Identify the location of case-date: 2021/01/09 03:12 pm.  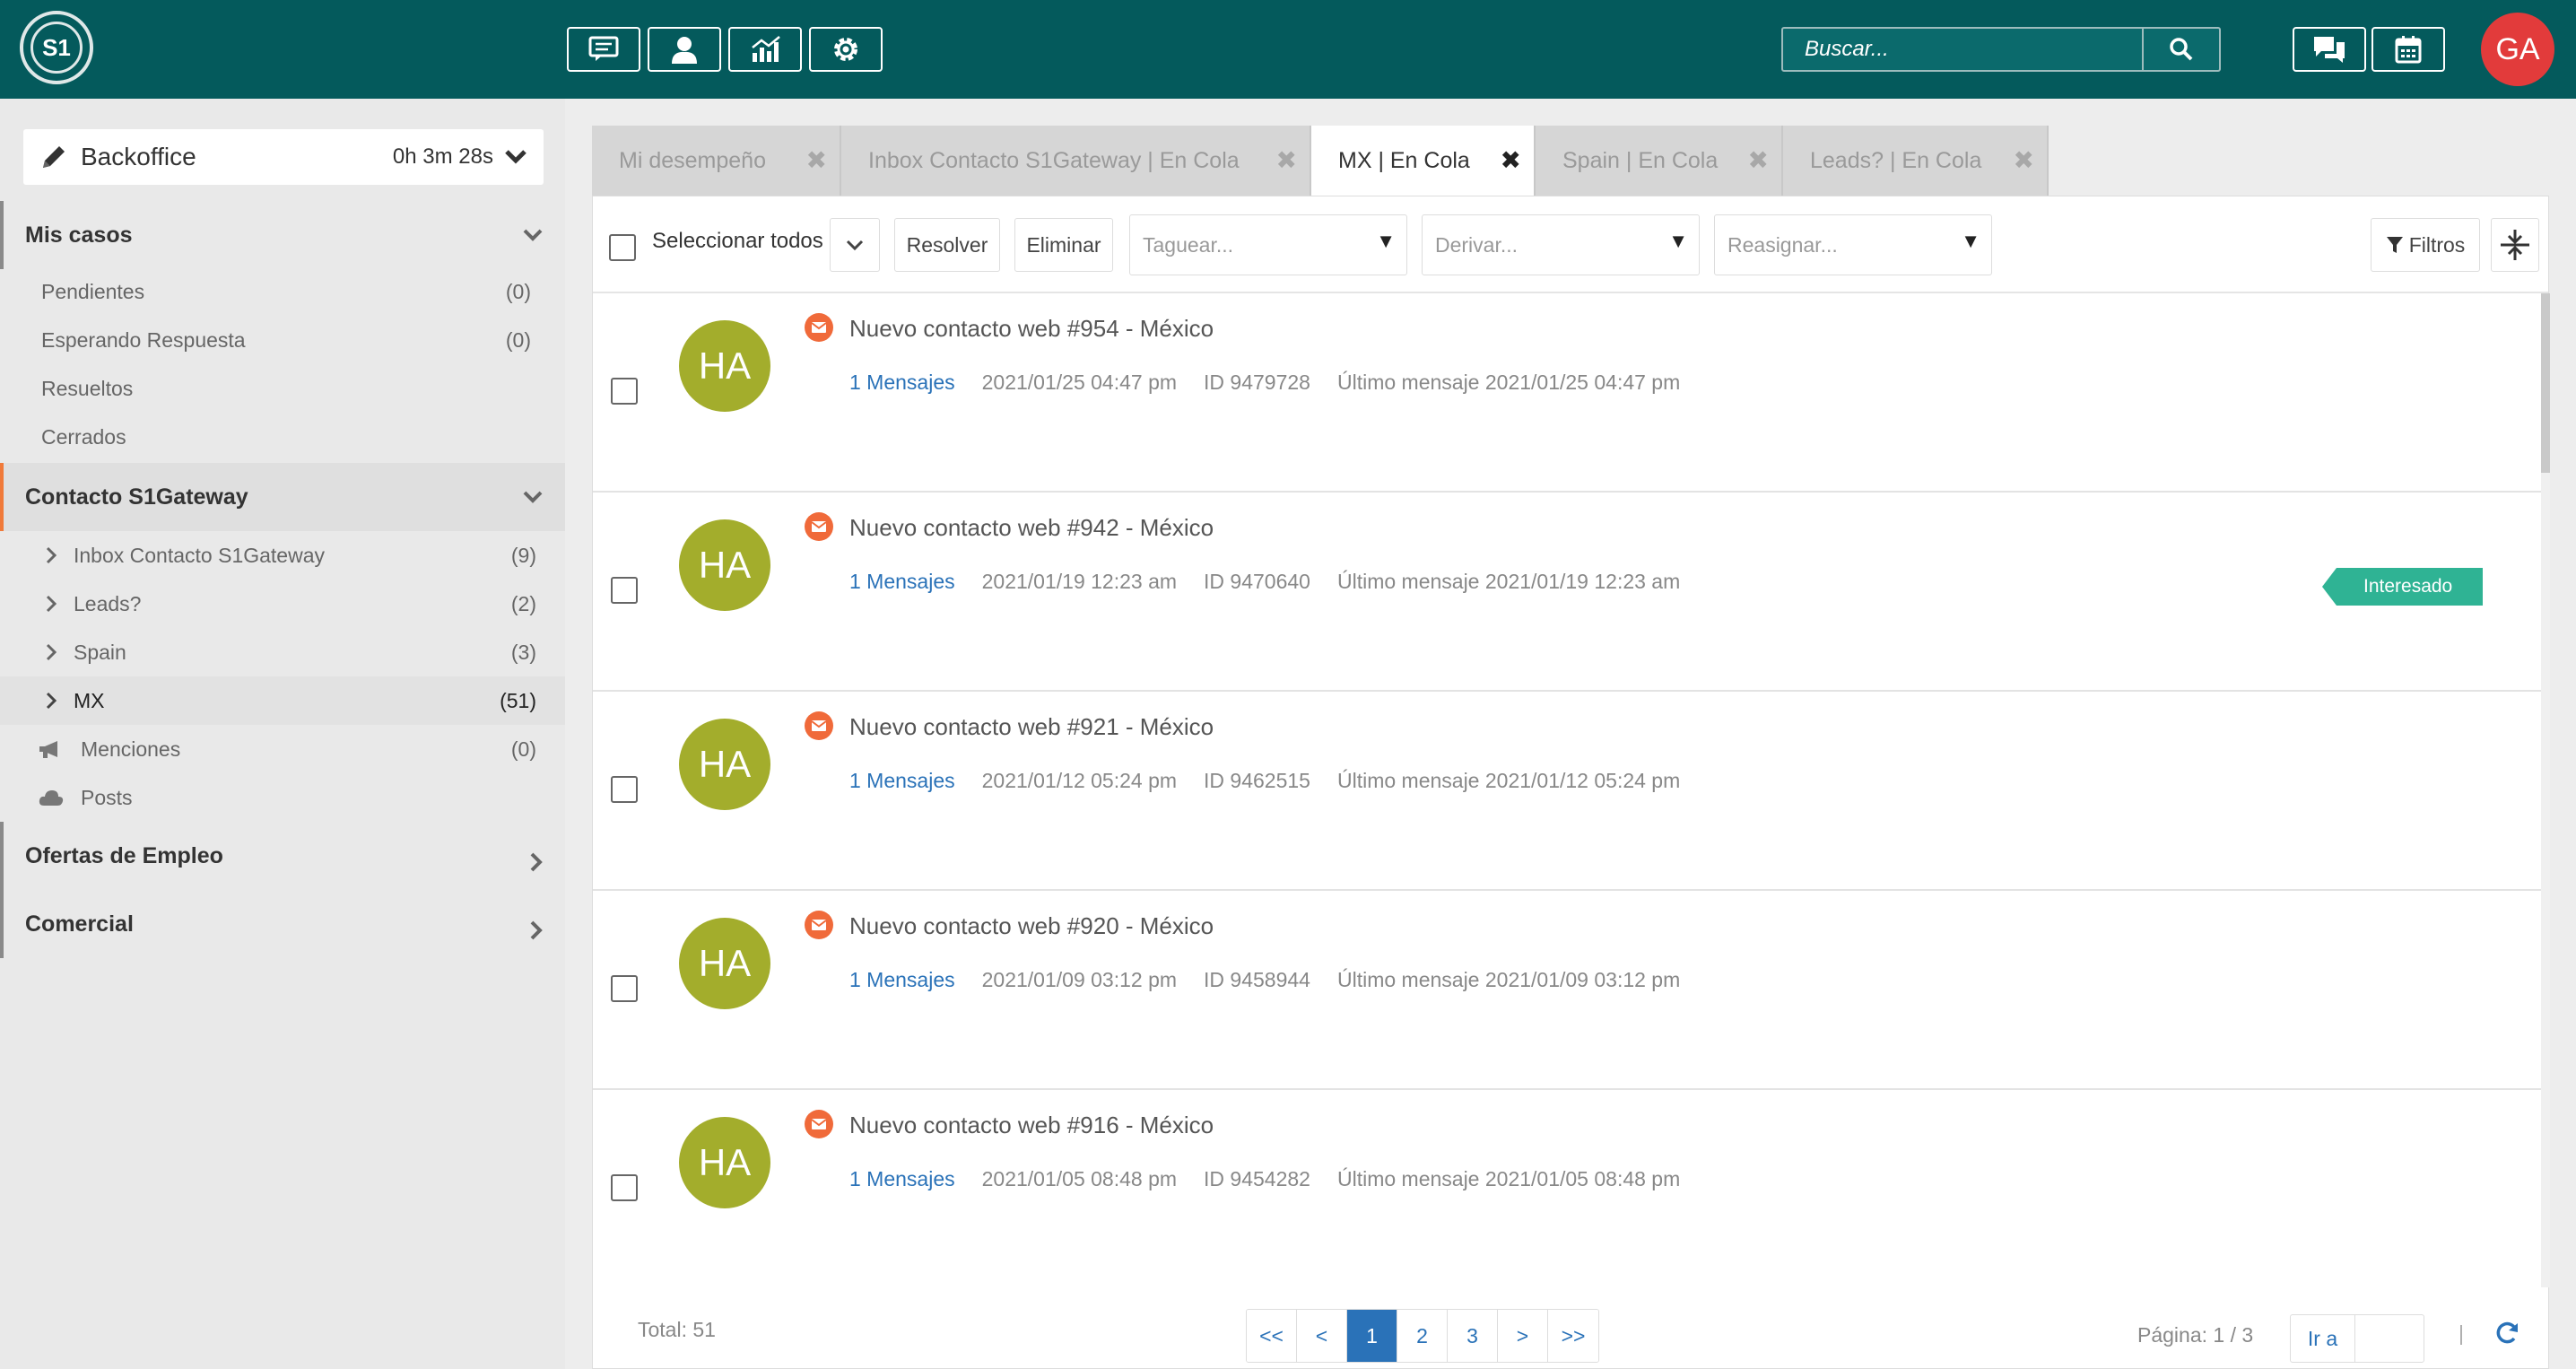
(1079, 980).